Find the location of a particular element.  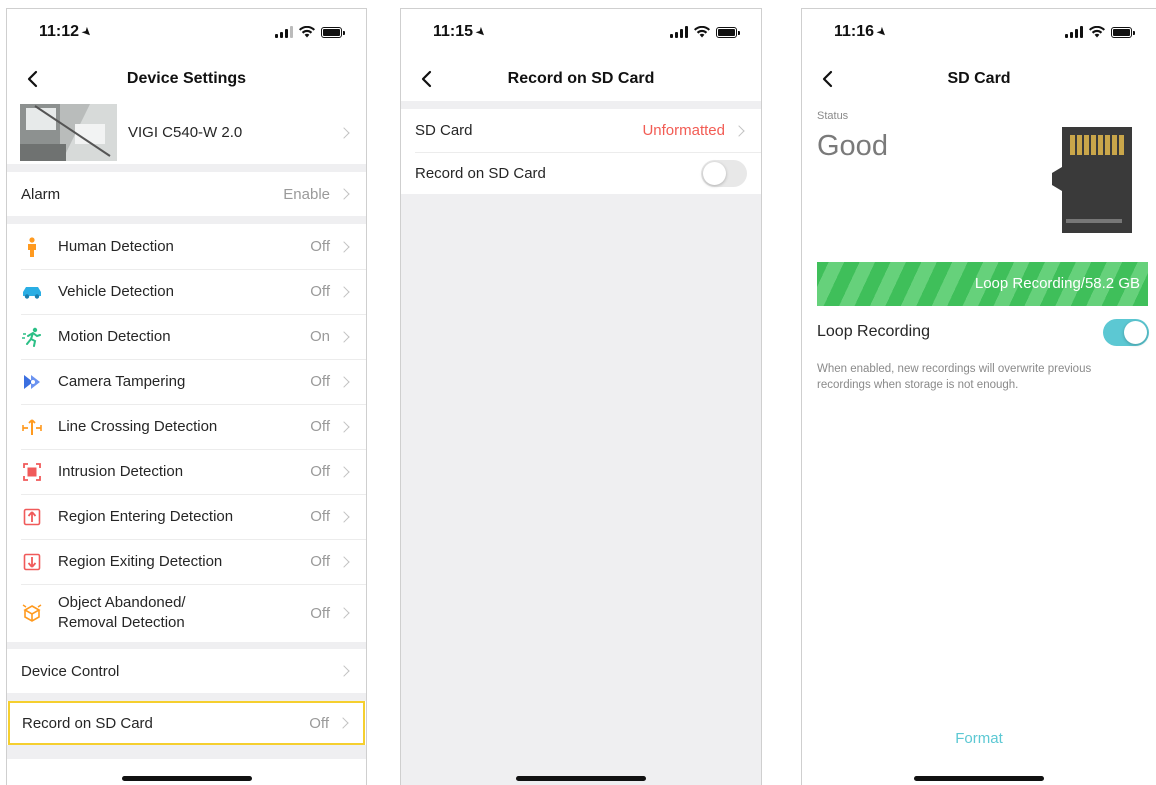

record-sd-label: Record on SD Card is located at coordinates (87, 723).